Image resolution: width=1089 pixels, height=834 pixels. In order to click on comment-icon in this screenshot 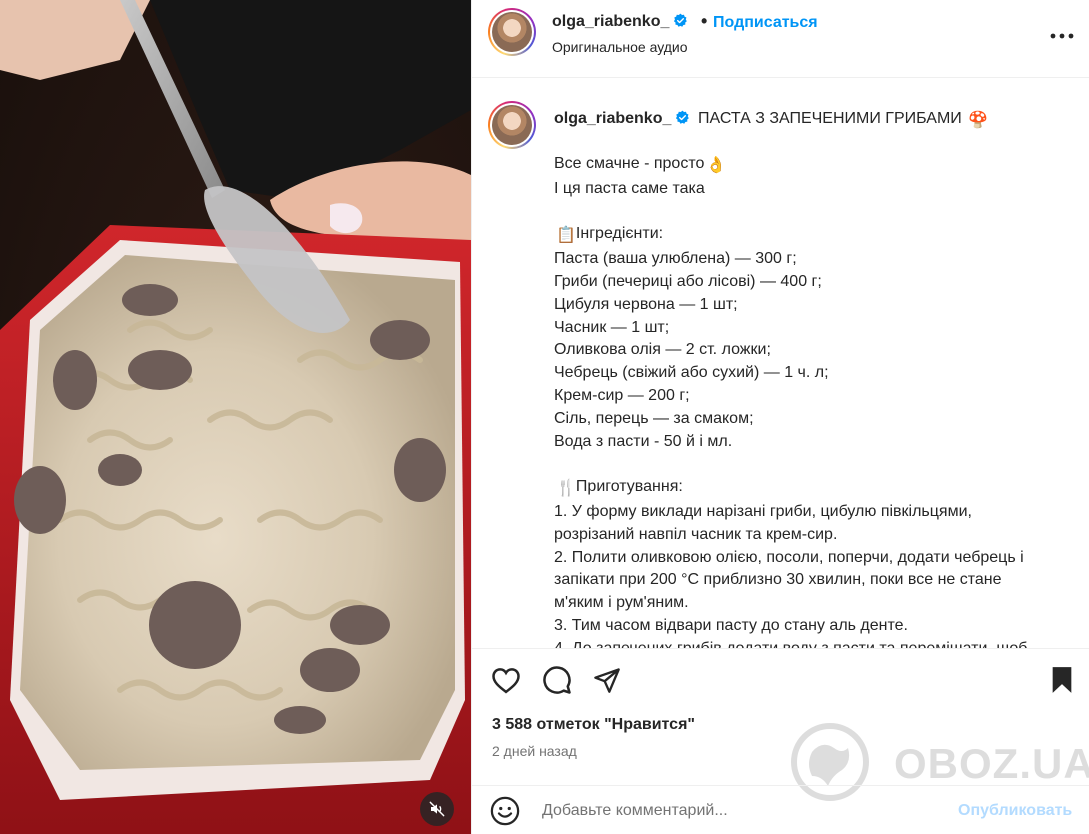, I will do `click(557, 680)`.